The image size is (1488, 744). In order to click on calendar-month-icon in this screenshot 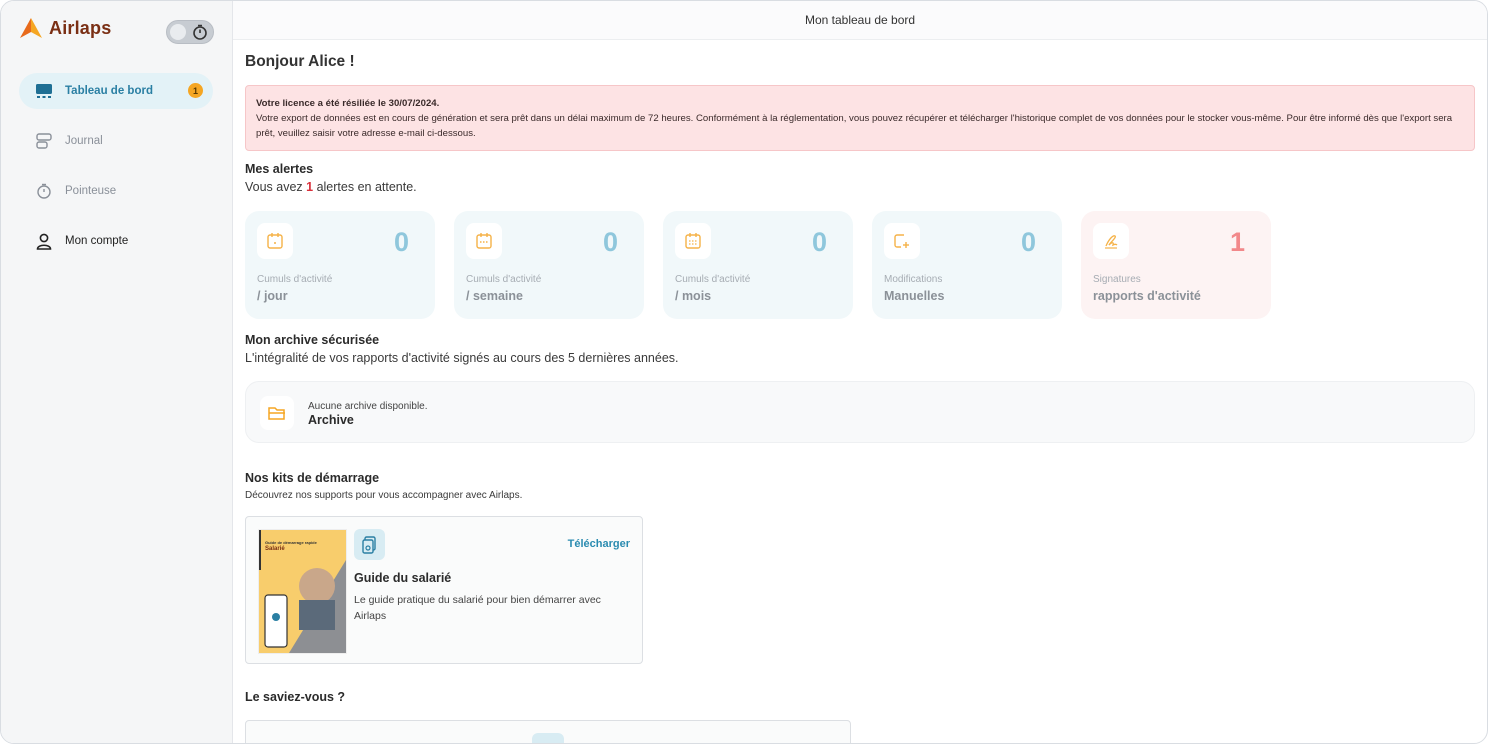, I will do `click(693, 241)`.